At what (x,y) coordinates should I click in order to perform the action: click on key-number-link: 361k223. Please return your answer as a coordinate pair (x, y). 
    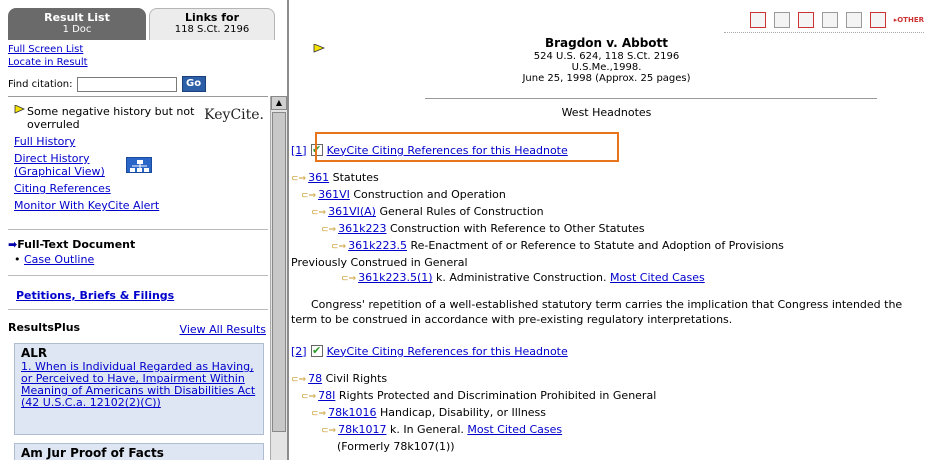
    Looking at the image, I should click on (362, 228).